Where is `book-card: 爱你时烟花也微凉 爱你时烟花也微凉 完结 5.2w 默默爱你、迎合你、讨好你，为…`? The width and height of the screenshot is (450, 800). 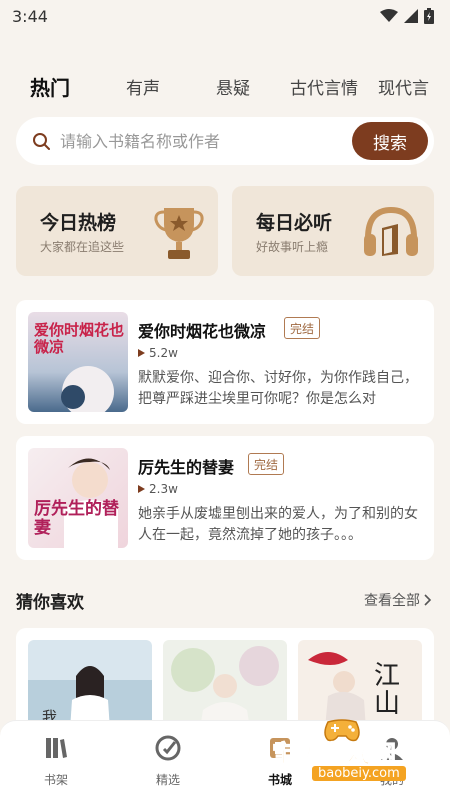
book-card: 爱你时烟花也微凉 爱你时烟花也微凉 完结 5.2w 默默爱你、迎合你、讨好你，为… is located at coordinates (225, 362).